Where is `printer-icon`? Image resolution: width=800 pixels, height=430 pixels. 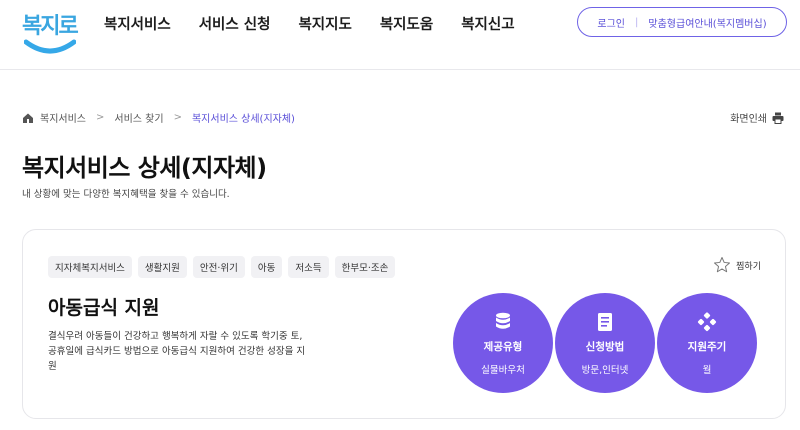 printer-icon is located at coordinates (778, 118).